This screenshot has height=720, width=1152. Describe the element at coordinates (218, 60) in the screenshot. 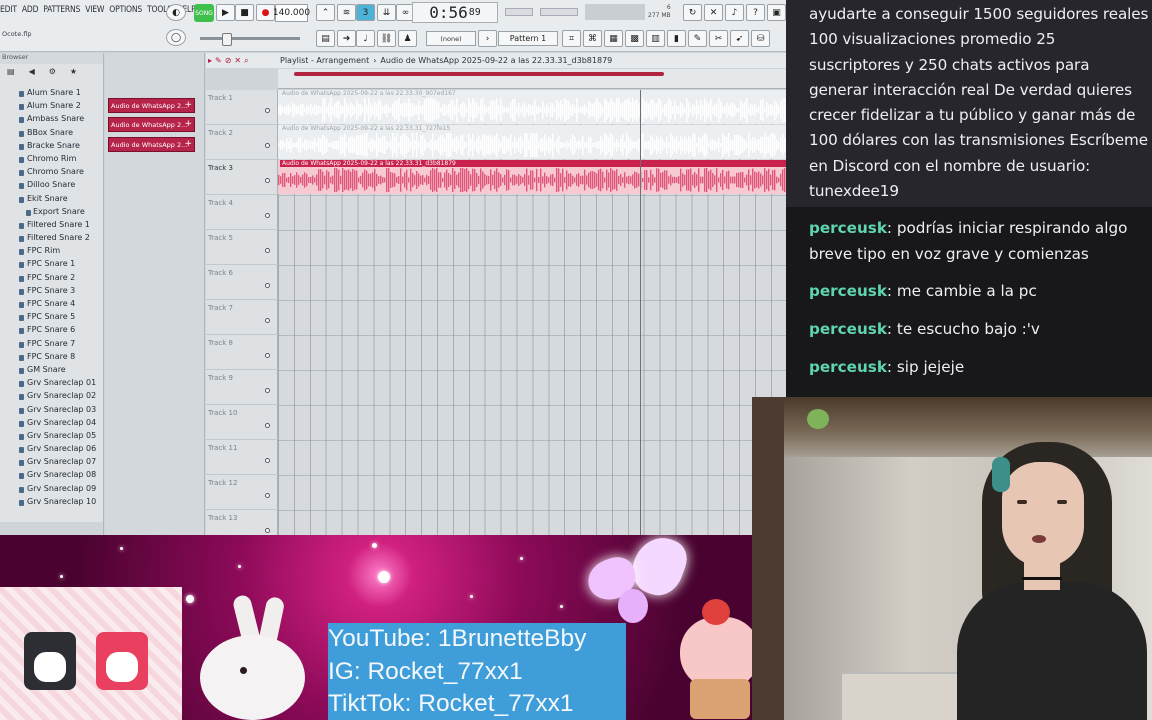

I see `draw-tool-icon: ✎` at that location.